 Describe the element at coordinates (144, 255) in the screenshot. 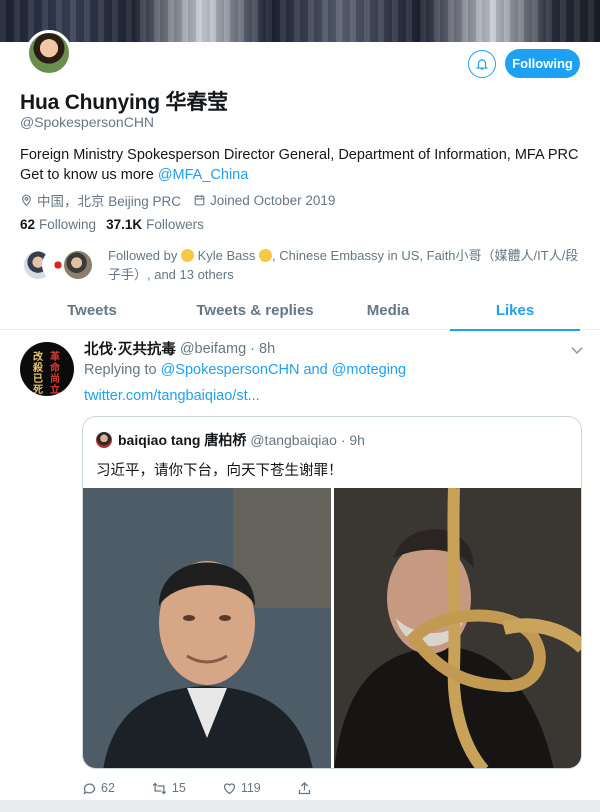

I see `followed-by-prefix: Followed by` at that location.